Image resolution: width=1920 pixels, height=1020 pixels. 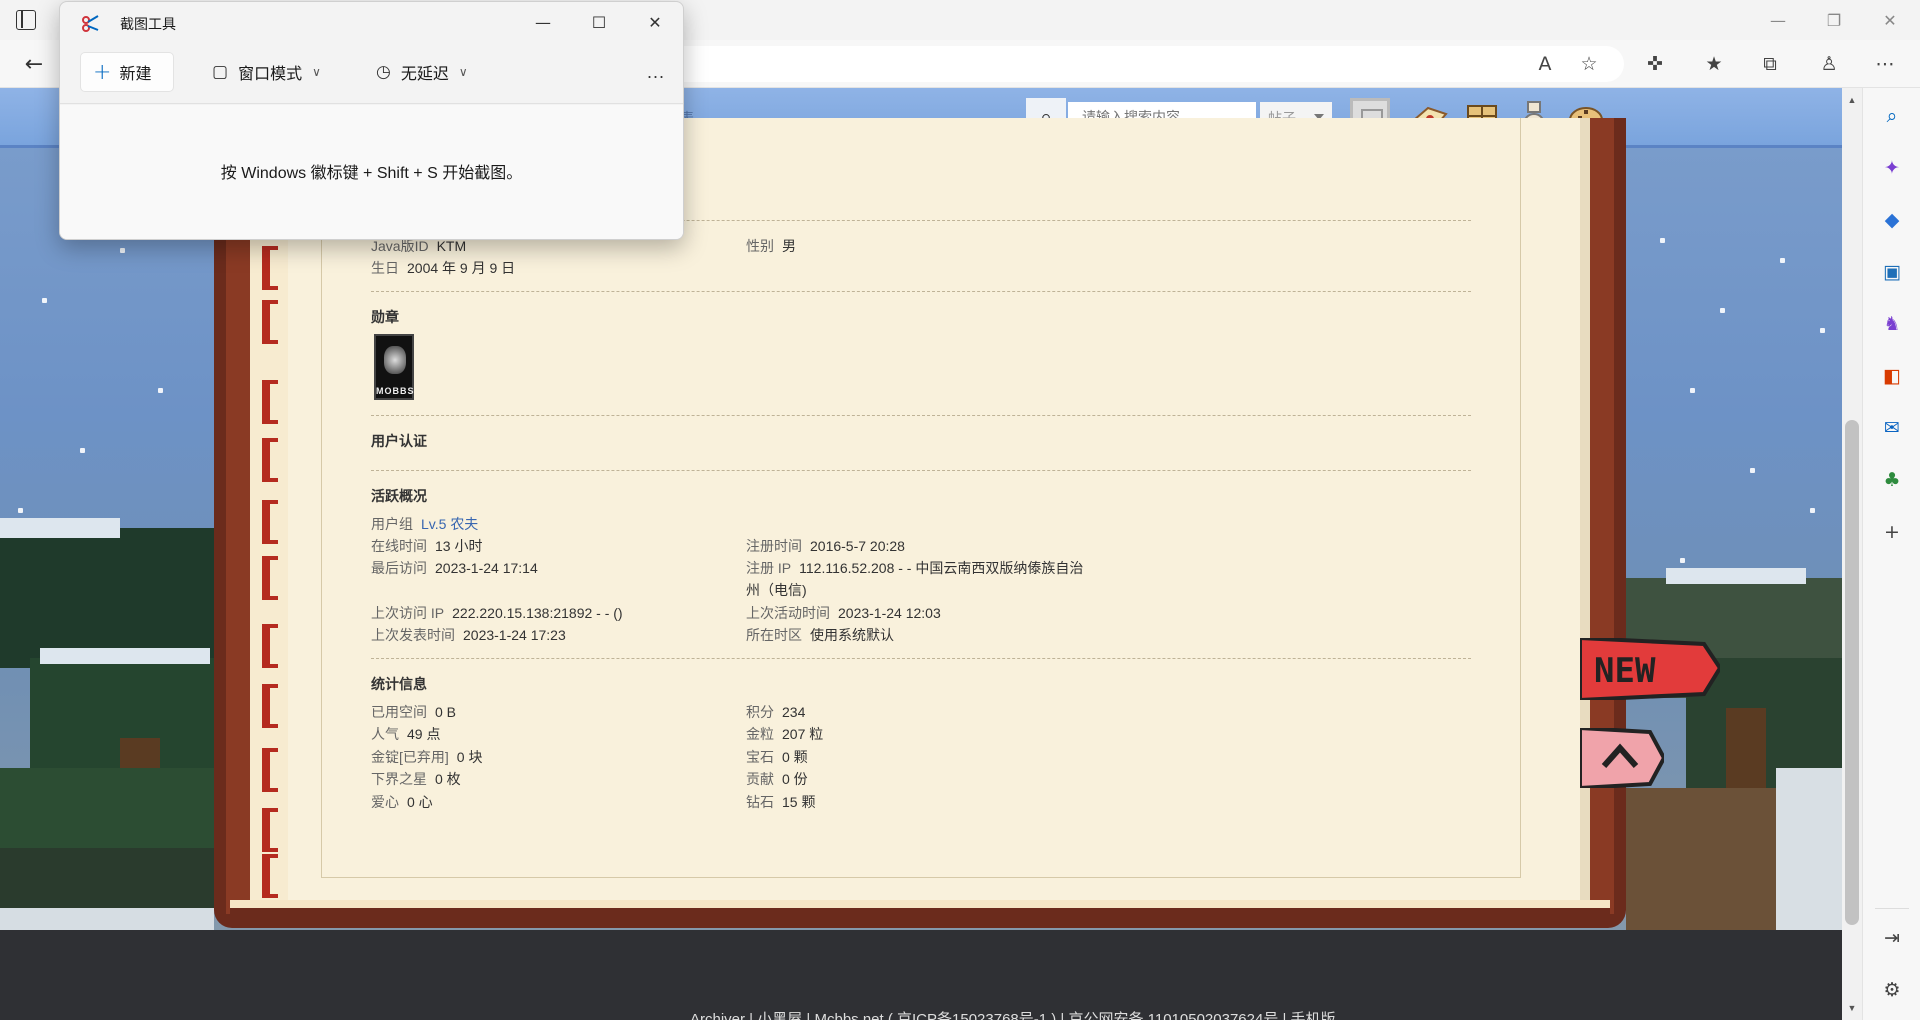 What do you see at coordinates (777, 779) in the screenshot?
I see `stat-right-row: 贡献 0 份` at bounding box center [777, 779].